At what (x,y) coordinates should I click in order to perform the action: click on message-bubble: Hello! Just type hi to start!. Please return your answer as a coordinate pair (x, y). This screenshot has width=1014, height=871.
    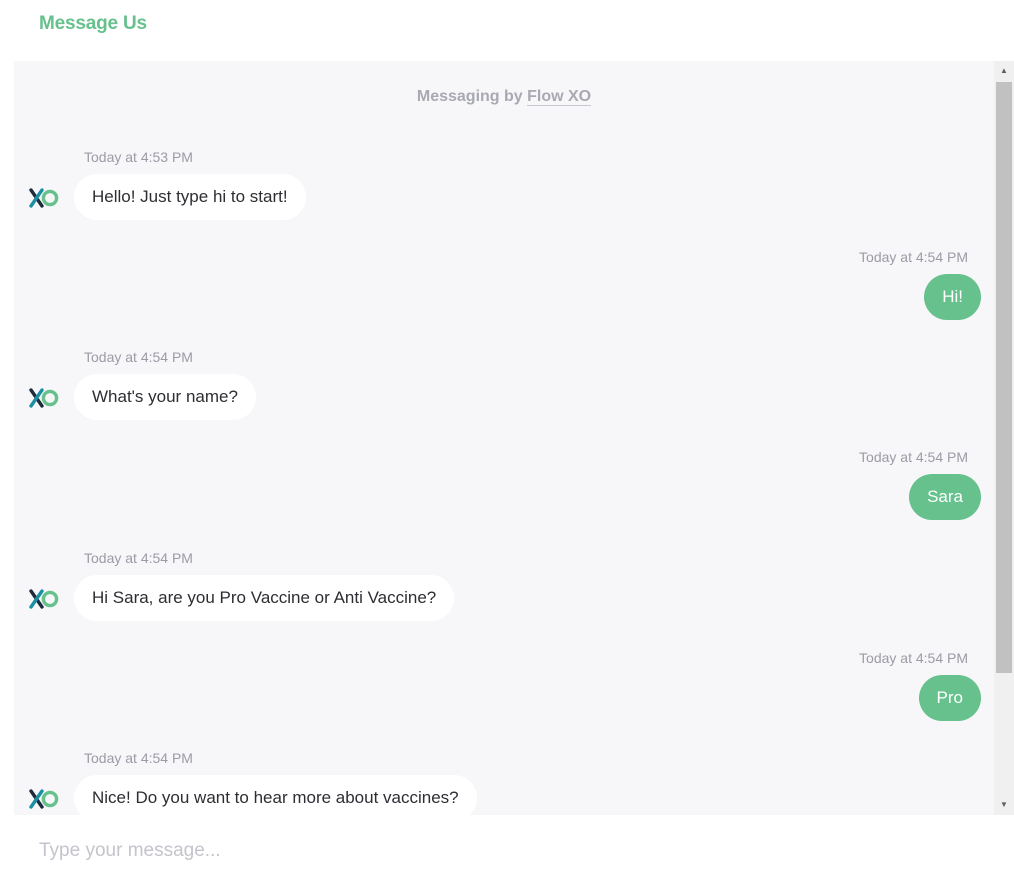
    Looking at the image, I should click on (190, 197).